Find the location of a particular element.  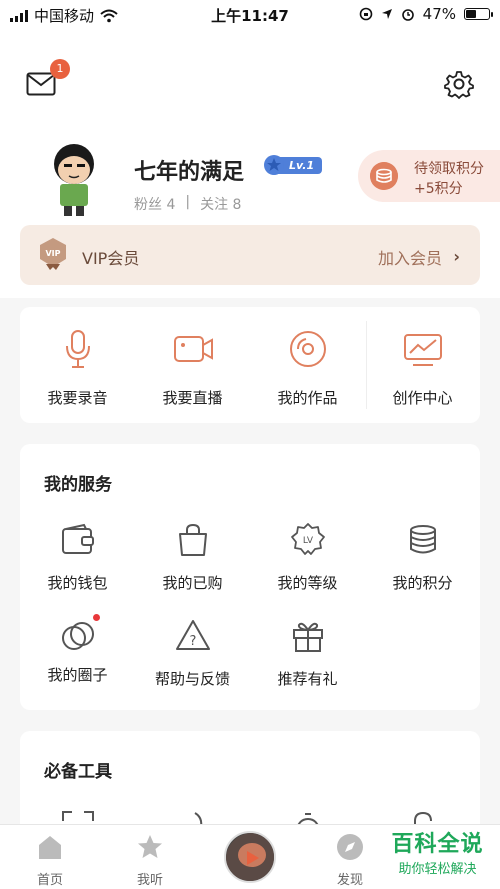

circles-icon-wrap is located at coordinates (80, 634).